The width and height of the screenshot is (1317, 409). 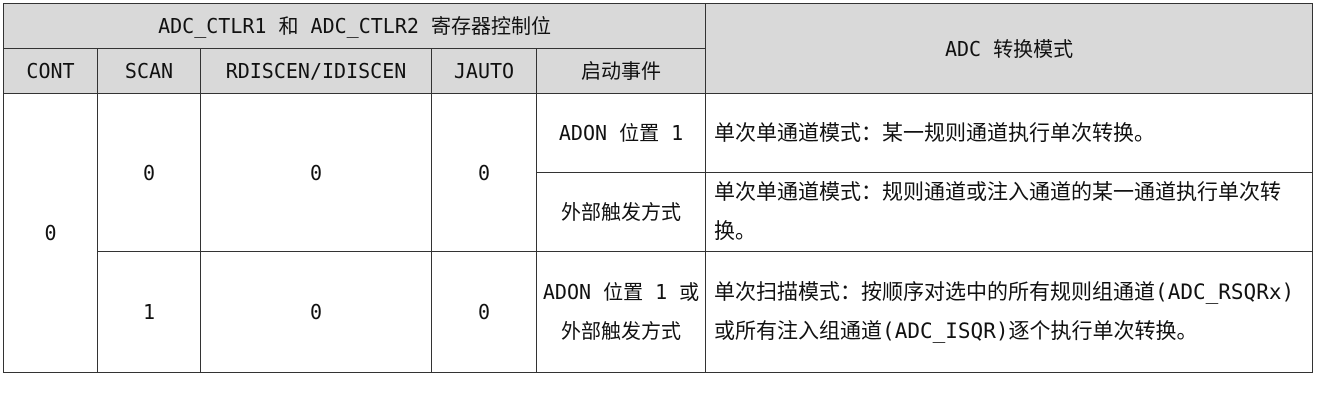 I want to click on cell-cont: 0, so click(x=50, y=233).